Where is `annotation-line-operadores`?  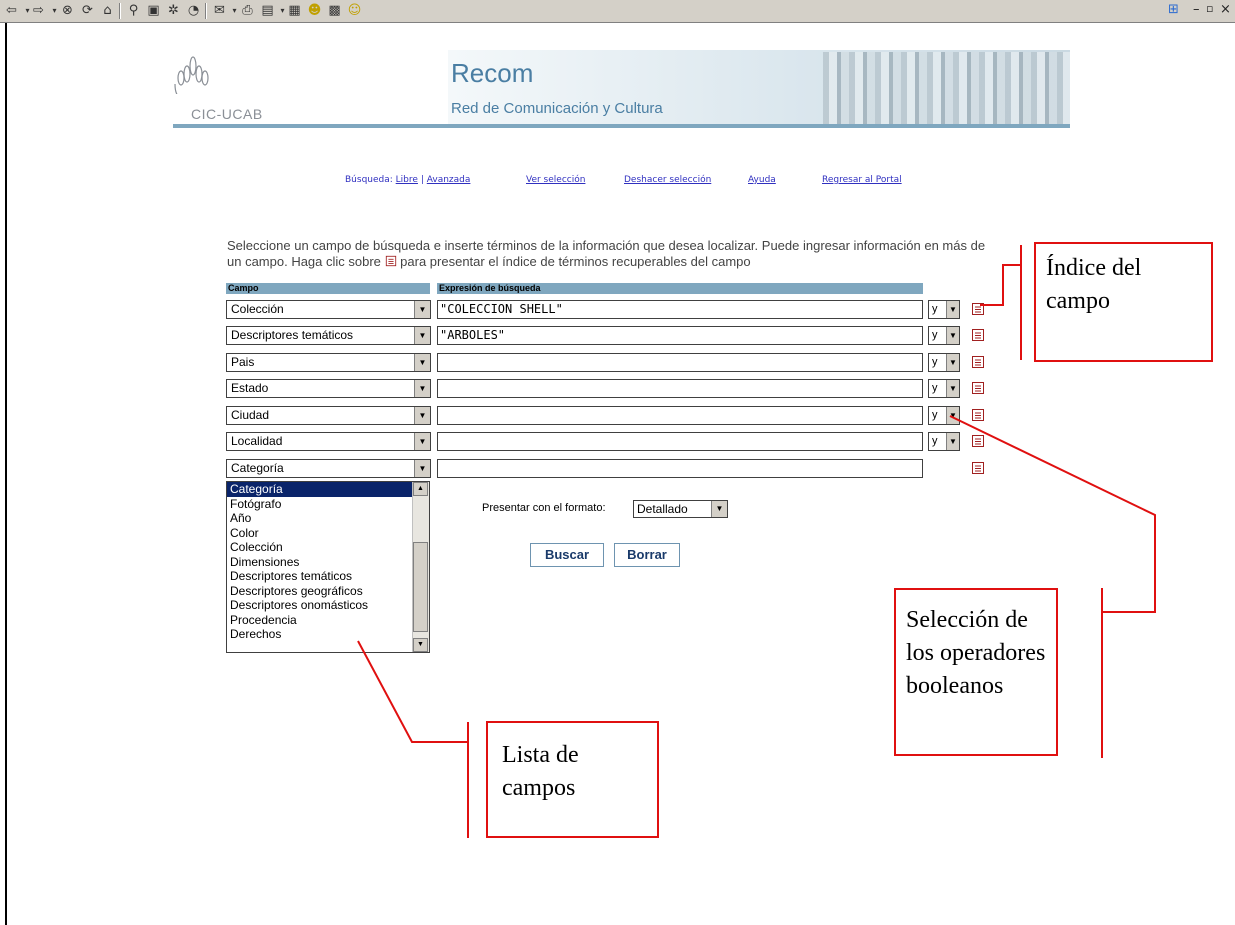
annotation-line-operadores is located at coordinates (1052, 514).